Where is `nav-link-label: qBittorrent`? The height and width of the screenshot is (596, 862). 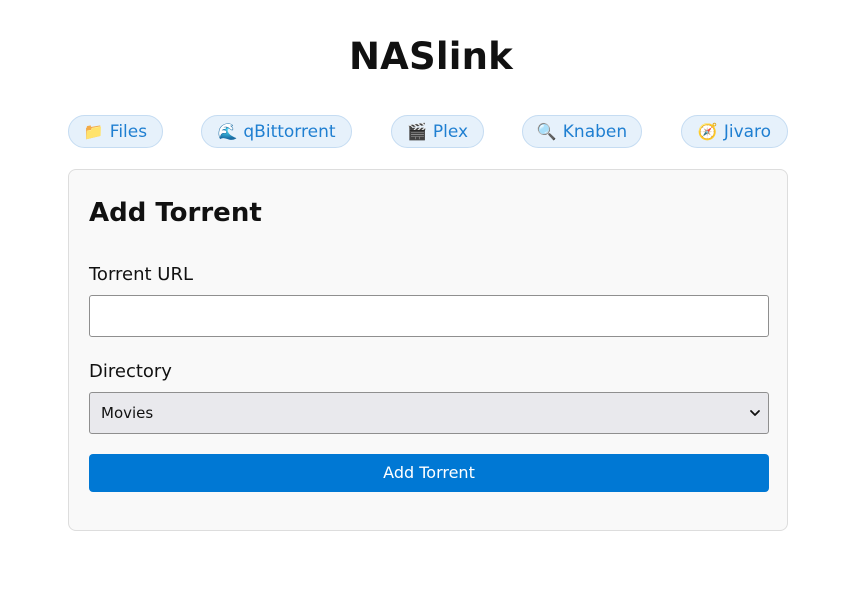 nav-link-label: qBittorrent is located at coordinates (289, 132).